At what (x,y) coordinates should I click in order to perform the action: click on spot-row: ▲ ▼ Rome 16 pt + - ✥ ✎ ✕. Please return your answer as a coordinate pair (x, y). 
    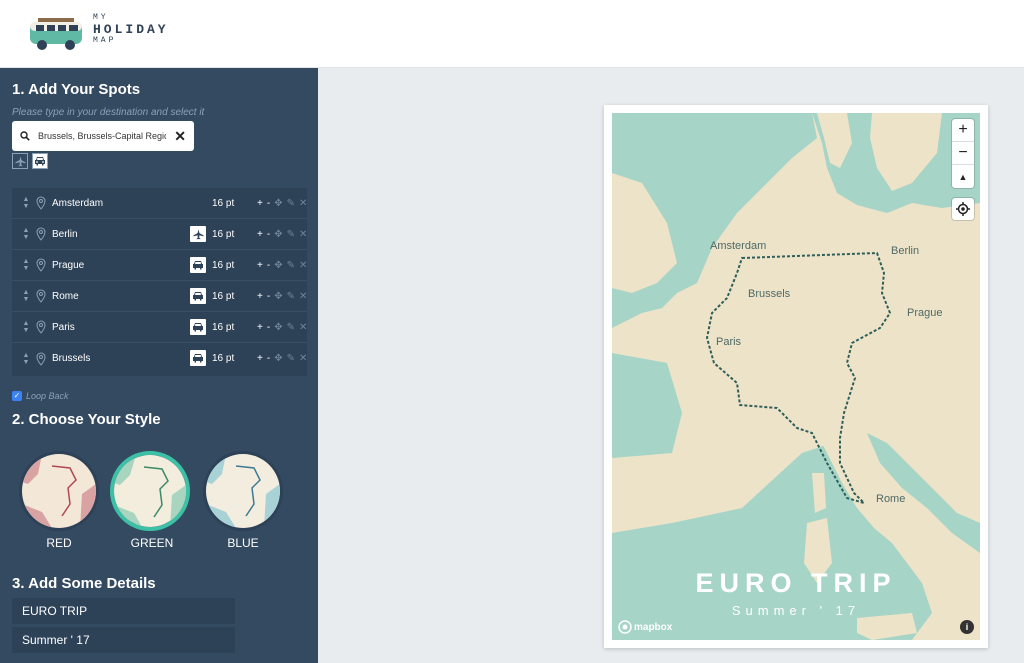
    Looking at the image, I should click on (159, 296).